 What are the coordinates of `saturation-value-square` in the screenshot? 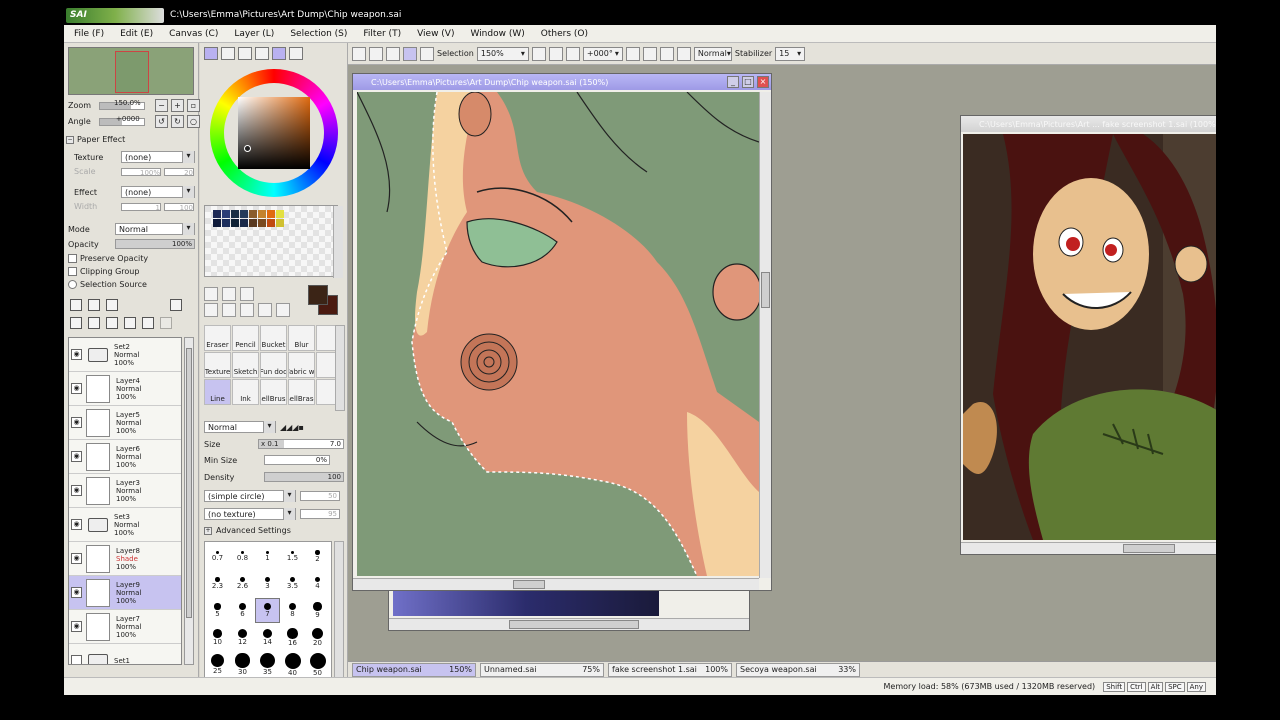 It's located at (274, 133).